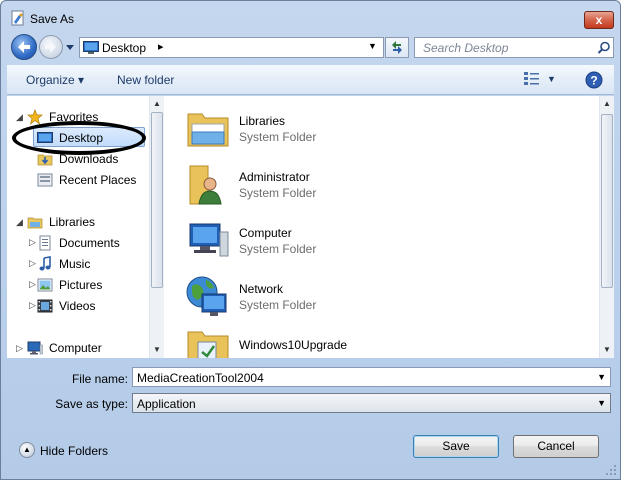  I want to click on hide-folders-label: Hide Folders, so click(74, 451).